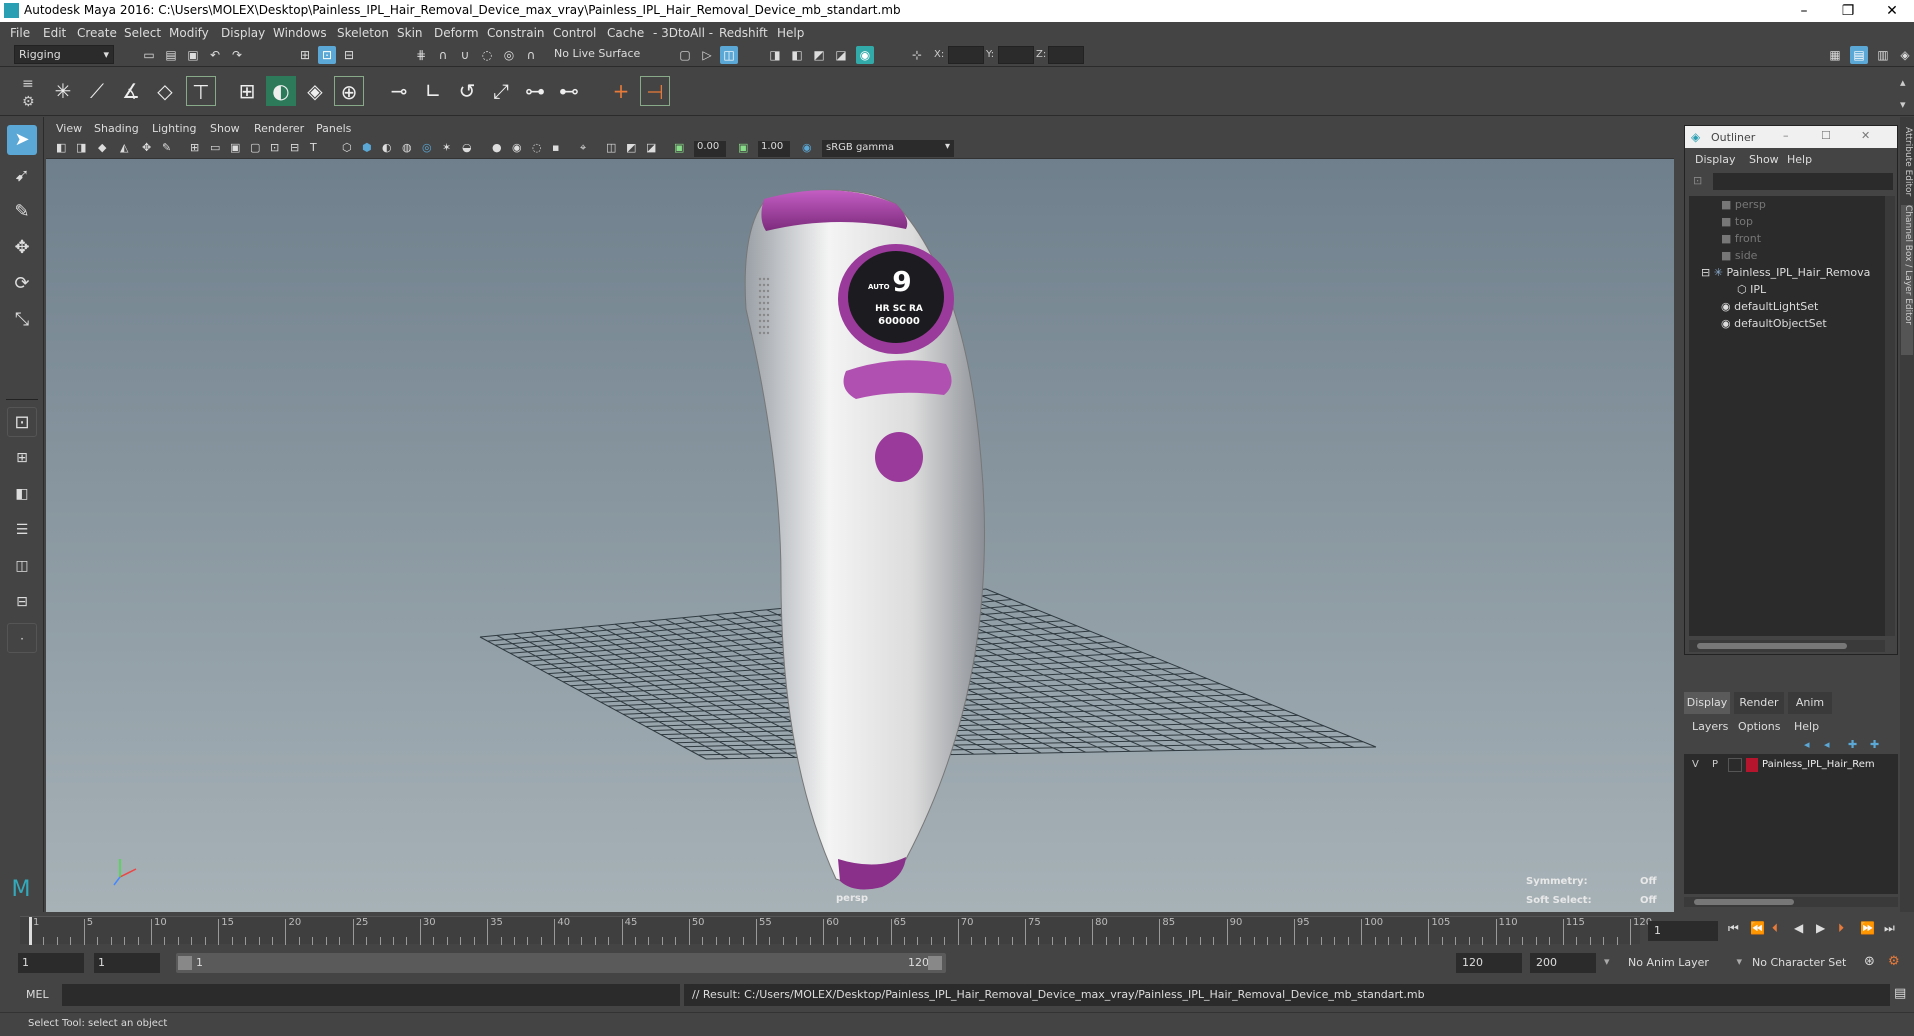 This screenshot has width=1914, height=1036. I want to click on select-hierarchy-icon: ⊞, so click(305, 55).